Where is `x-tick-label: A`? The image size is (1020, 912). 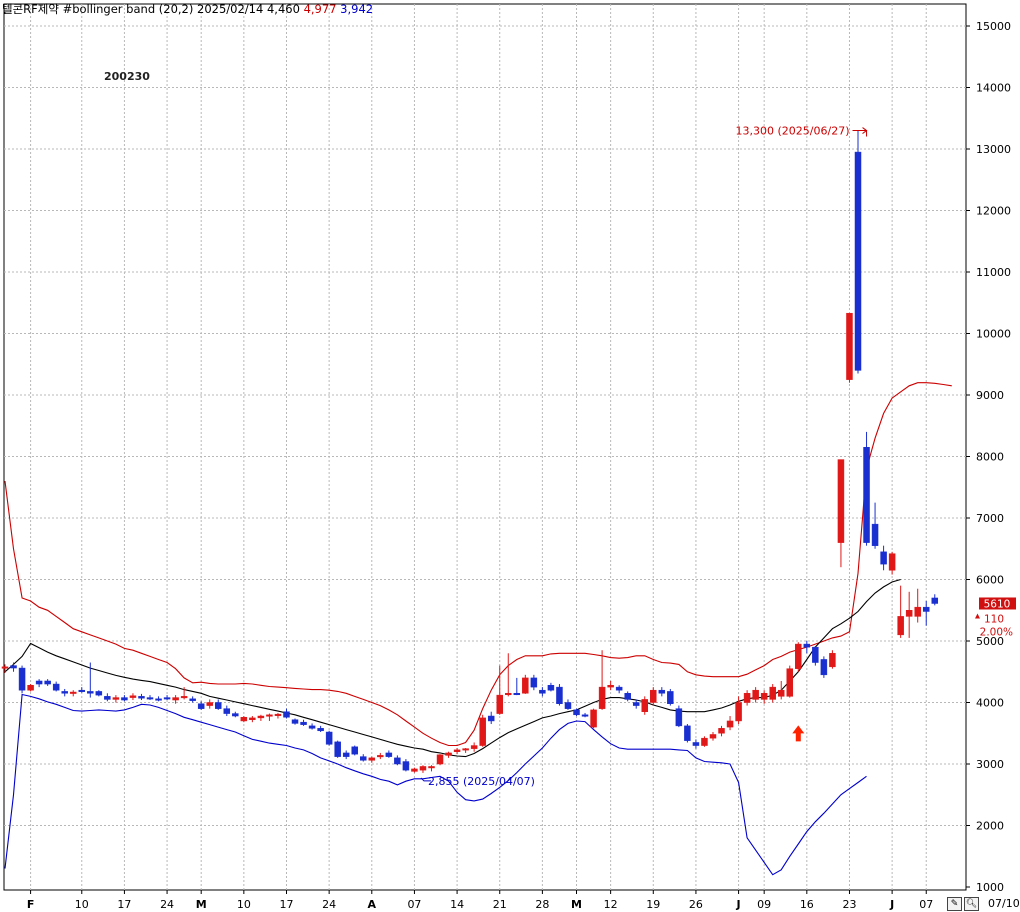
x-tick-label: A is located at coordinates (372, 904).